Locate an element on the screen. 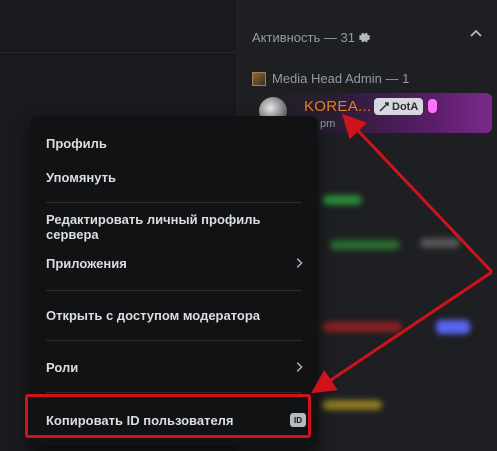 The height and width of the screenshot is (451, 497). role-group-header: Media Head Admin — 1 is located at coordinates (330, 78).